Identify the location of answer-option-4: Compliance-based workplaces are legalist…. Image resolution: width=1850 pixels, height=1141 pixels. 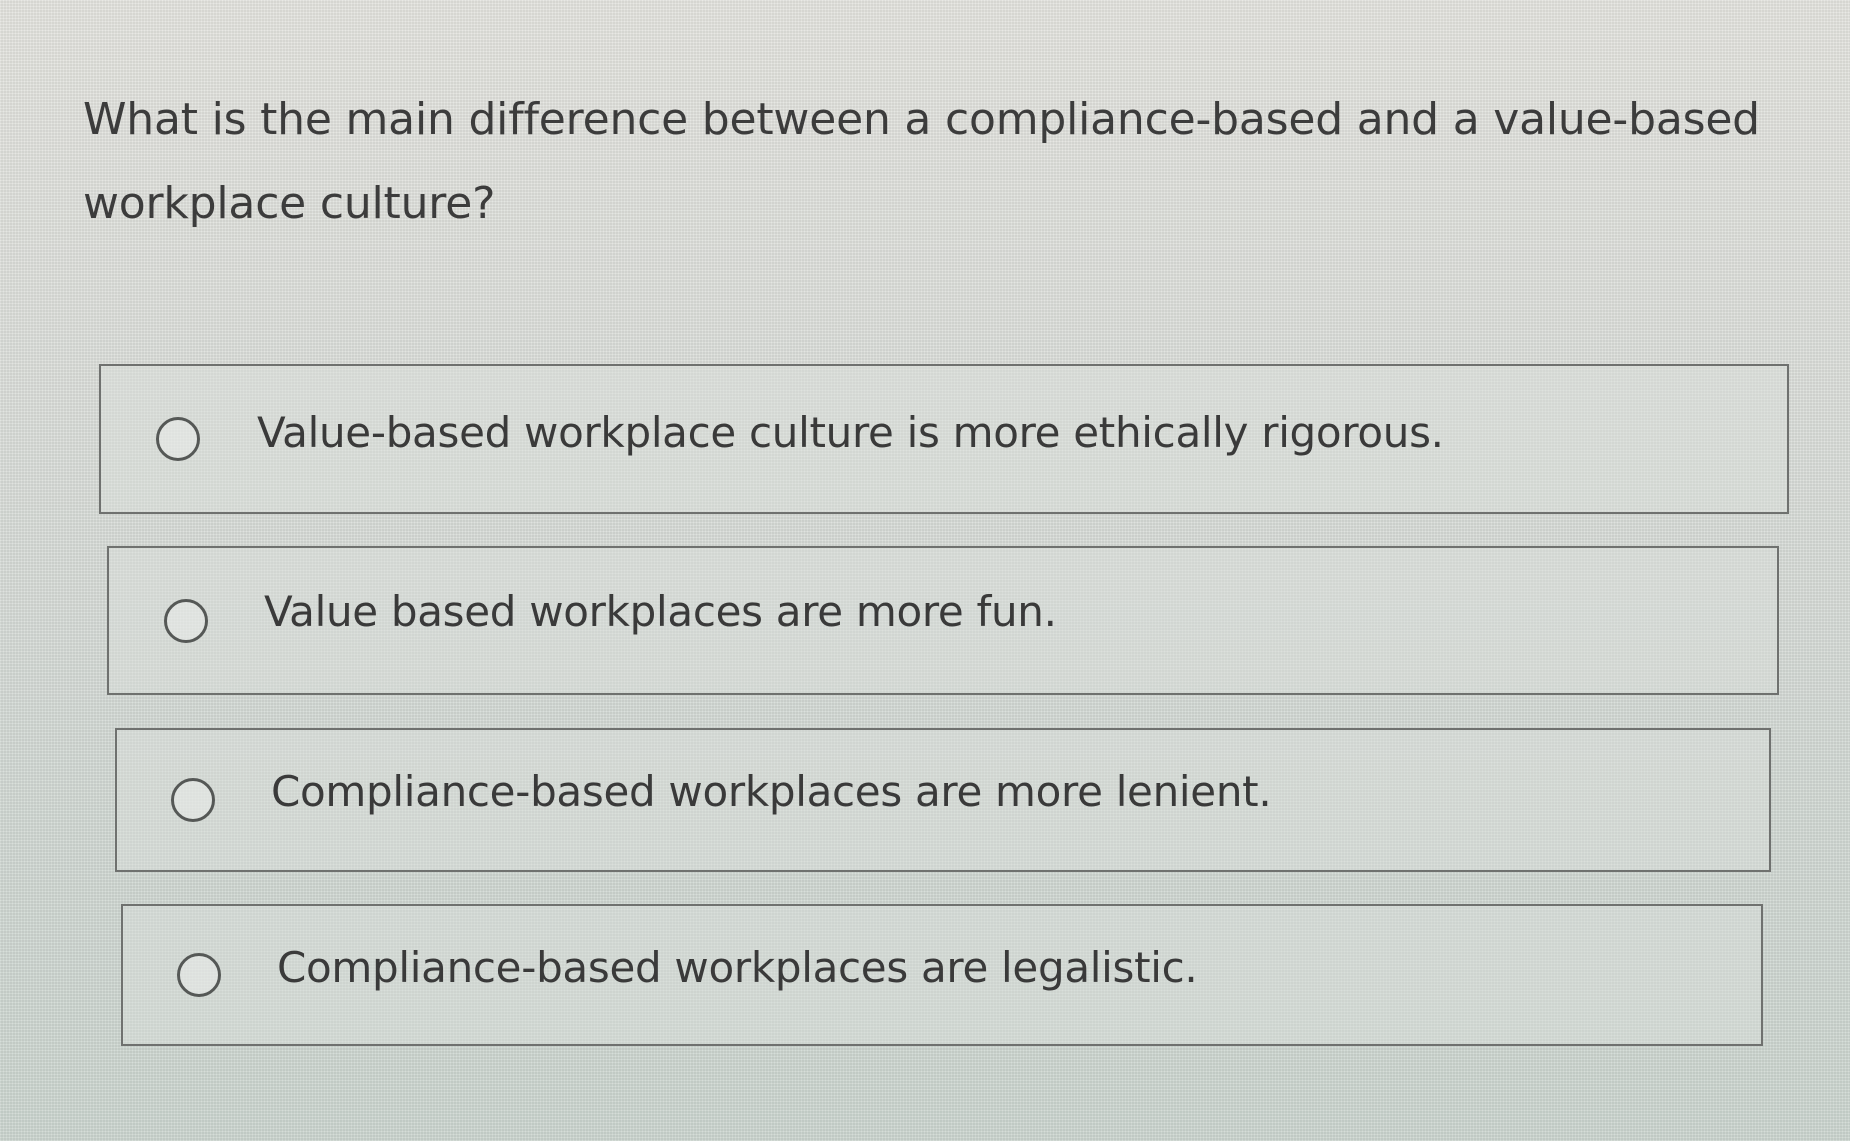
(942, 975).